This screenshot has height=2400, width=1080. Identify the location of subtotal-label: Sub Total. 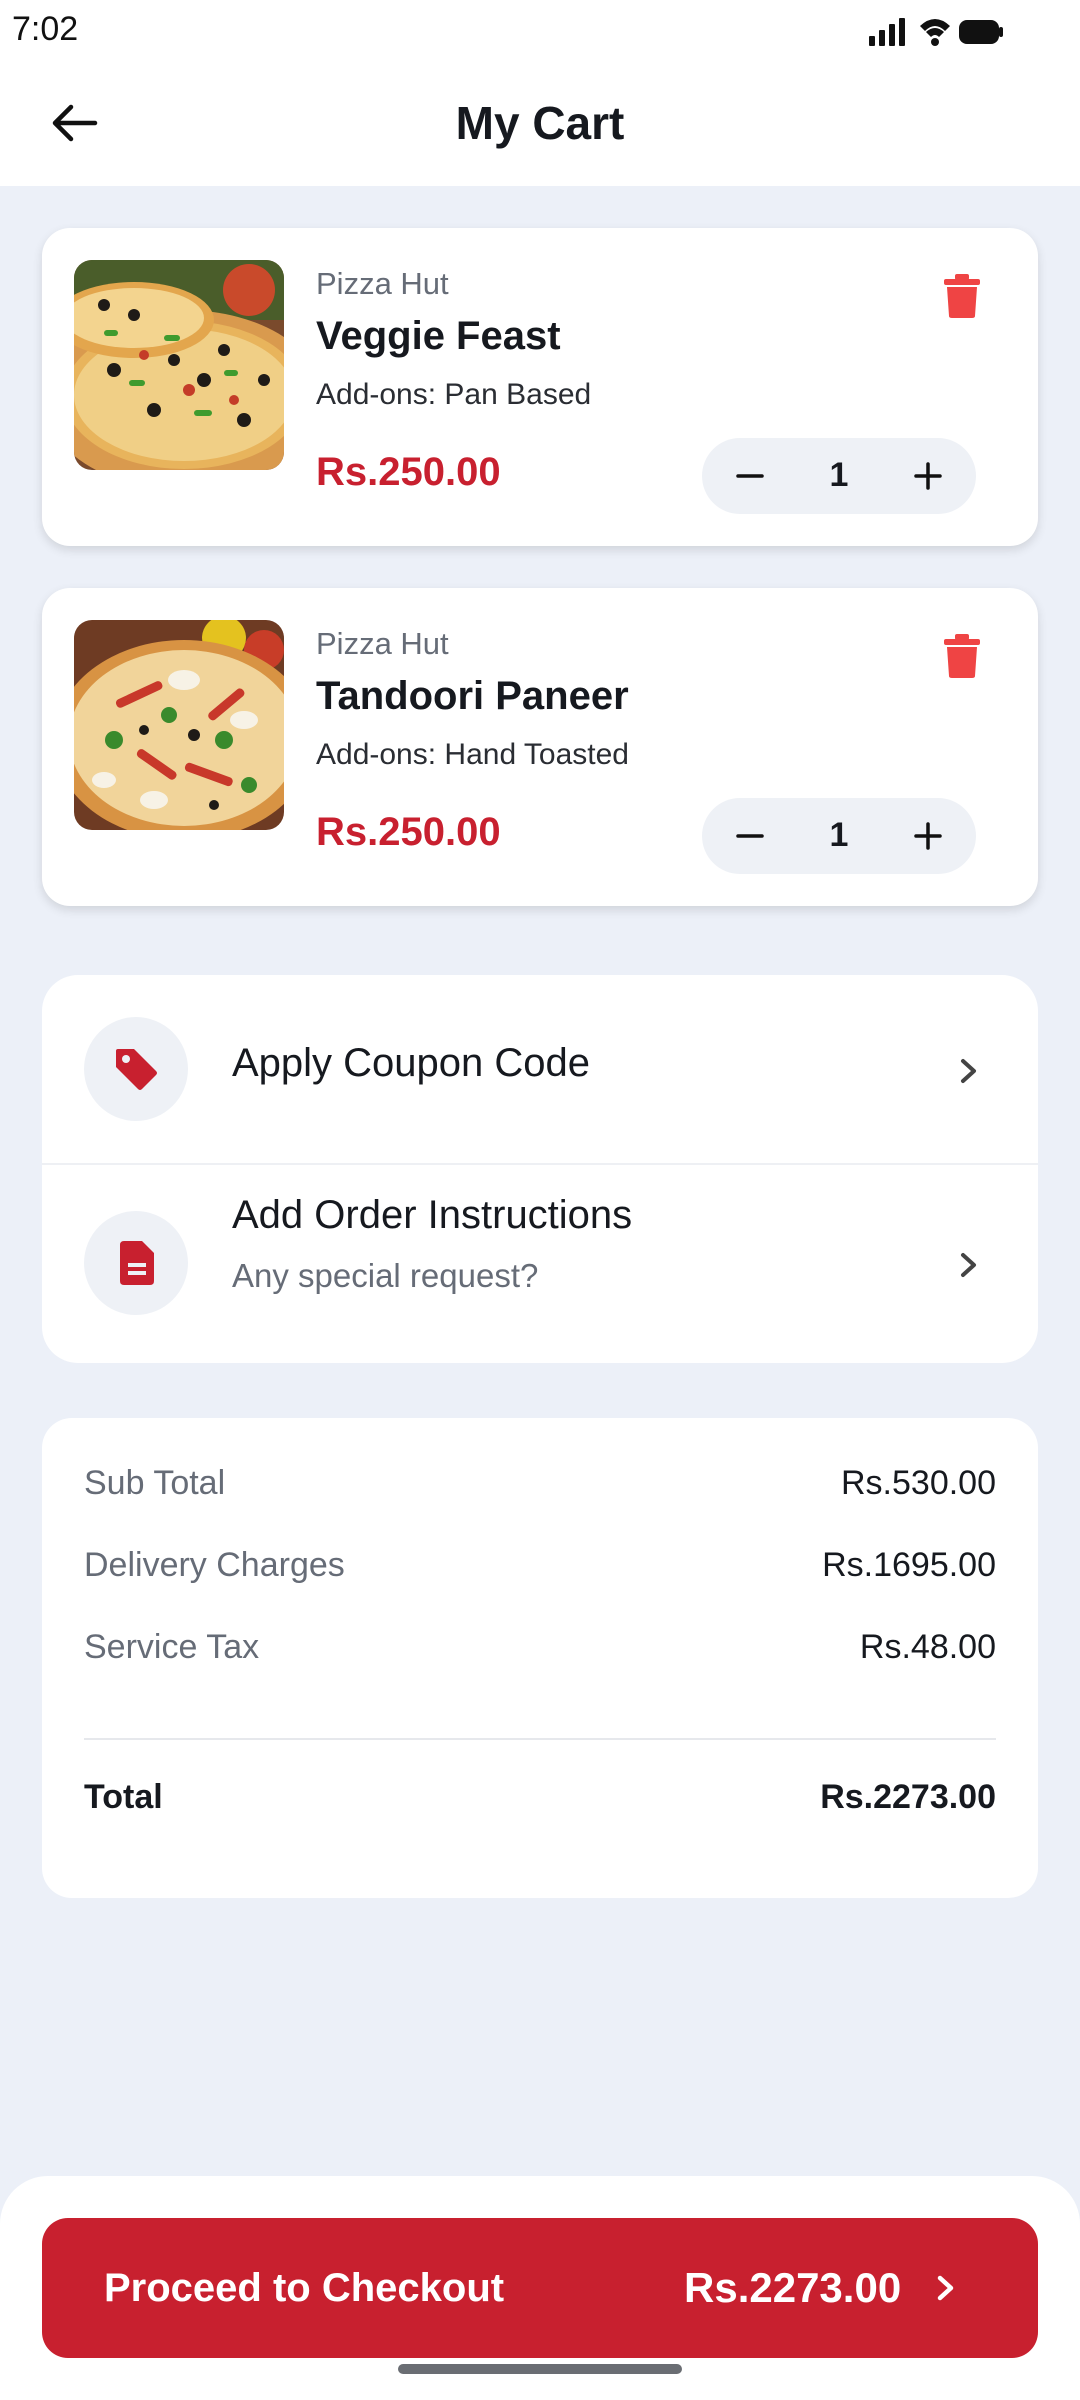
(155, 1483).